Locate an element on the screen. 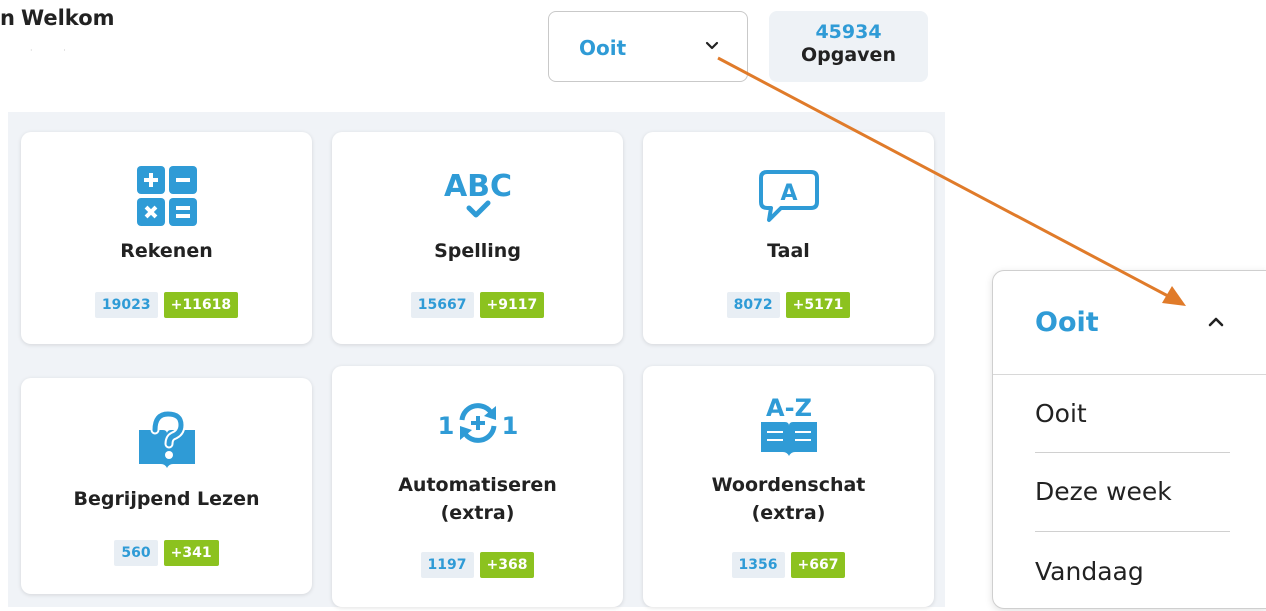 This screenshot has width=1266, height=611. speech-bubble-a-icon: A is located at coordinates (788, 196).